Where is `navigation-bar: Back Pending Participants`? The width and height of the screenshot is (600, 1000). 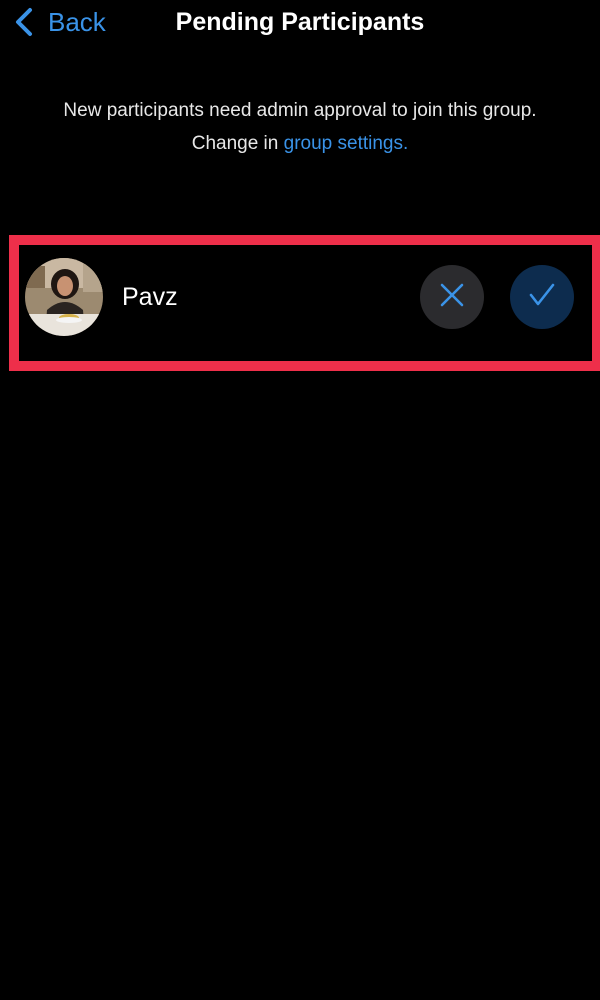
navigation-bar: Back Pending Participants is located at coordinates (300, 24).